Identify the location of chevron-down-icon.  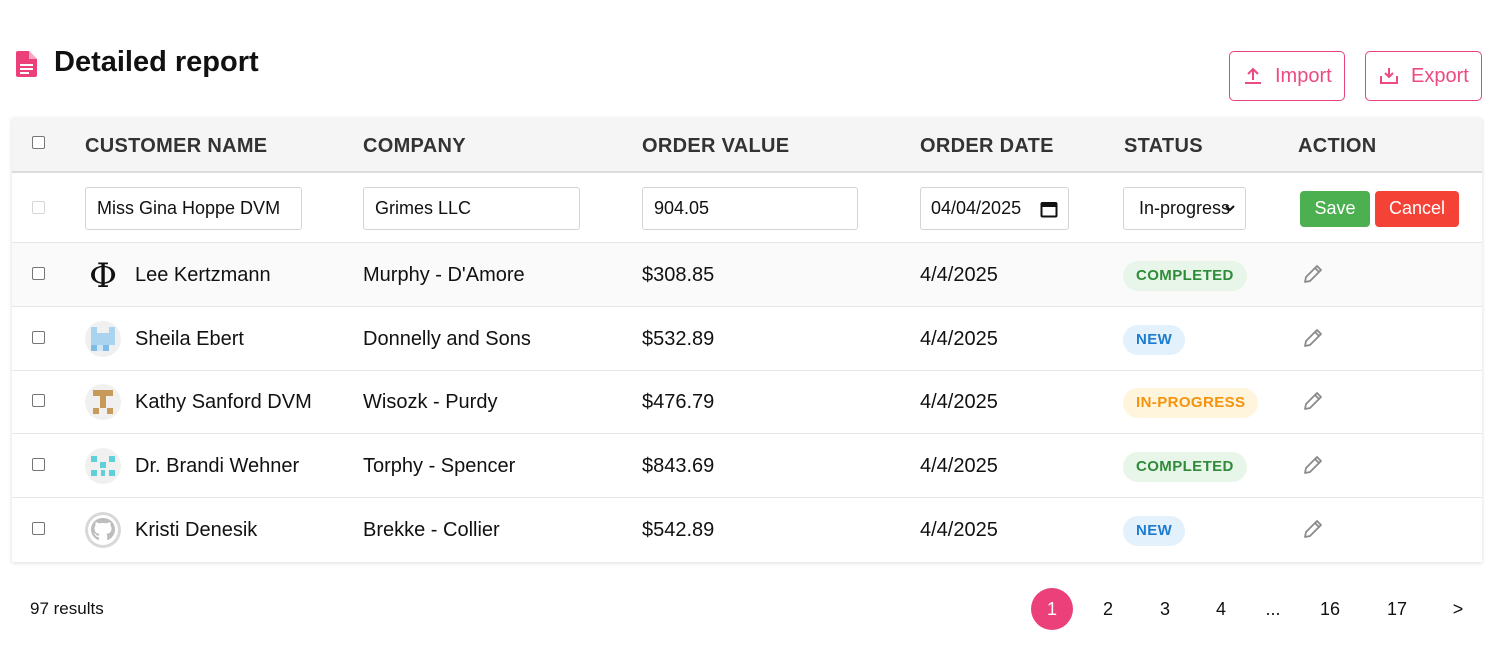
(1230, 208).